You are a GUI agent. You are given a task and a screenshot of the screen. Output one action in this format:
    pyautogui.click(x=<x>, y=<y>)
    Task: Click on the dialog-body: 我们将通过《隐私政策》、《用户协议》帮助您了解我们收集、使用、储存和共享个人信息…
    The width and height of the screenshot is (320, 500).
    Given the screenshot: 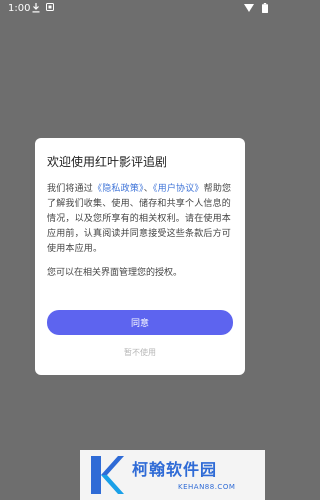 What is the action you would take?
    pyautogui.click(x=142, y=219)
    